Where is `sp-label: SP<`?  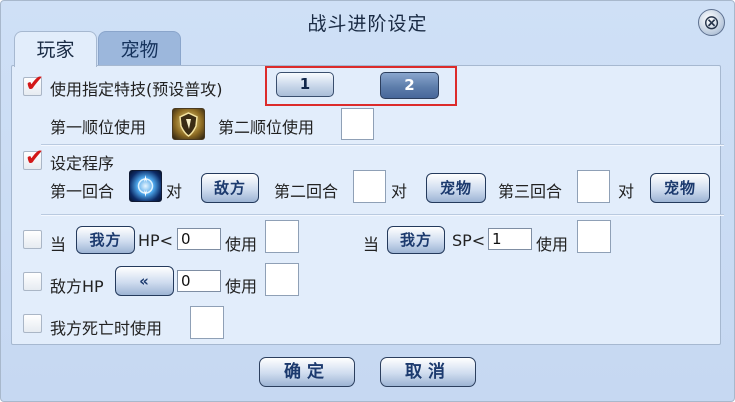
sp-label: SP< is located at coordinates (469, 240).